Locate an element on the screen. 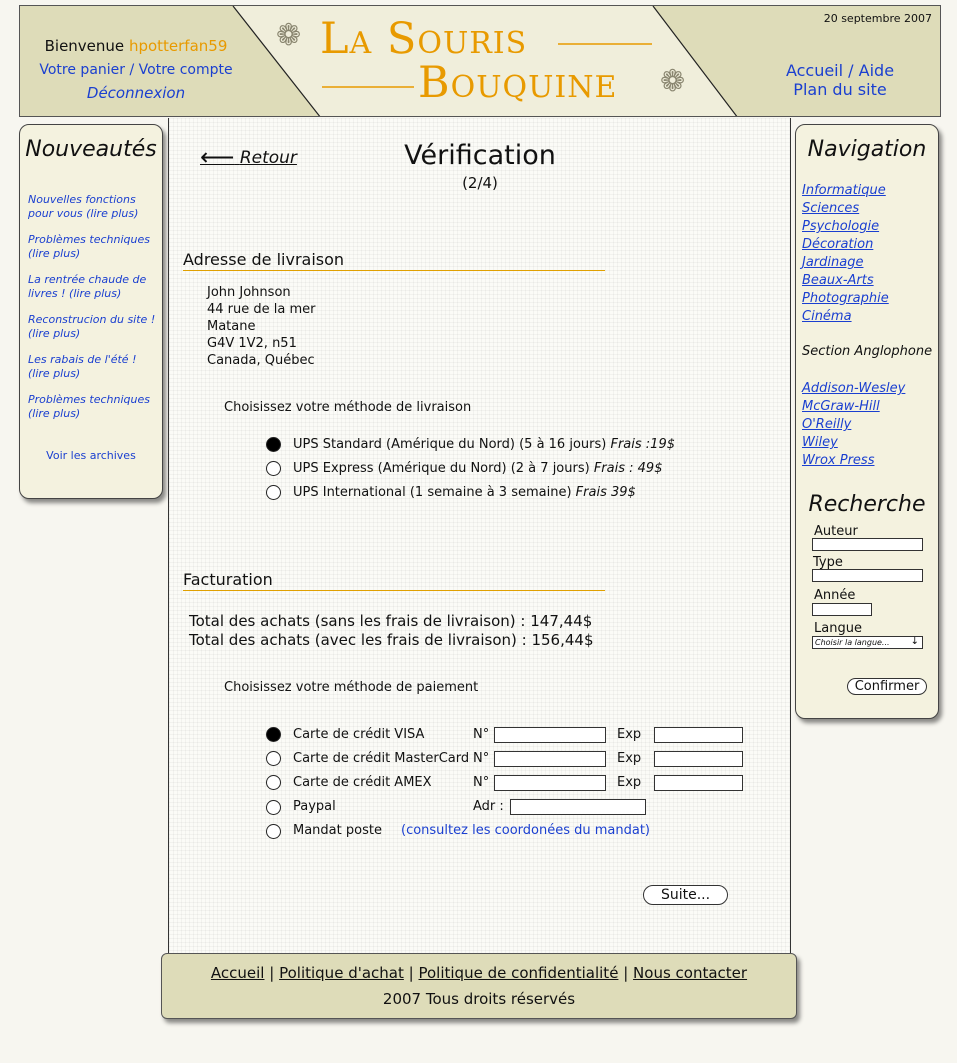  account-link: Votre compte is located at coordinates (186, 70).